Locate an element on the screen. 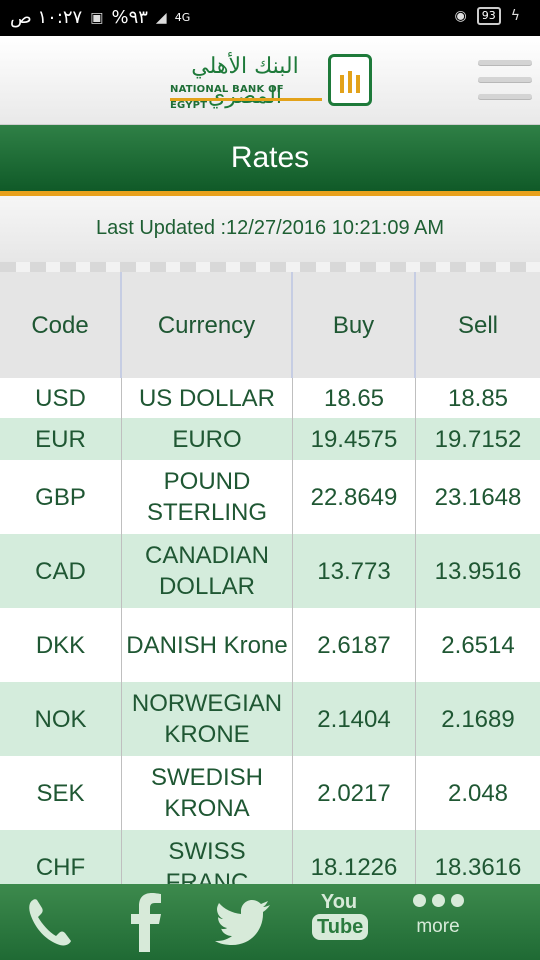  table-row: CHF SWISS FRANC 18.1226 18.3616 is located at coordinates (270, 857).